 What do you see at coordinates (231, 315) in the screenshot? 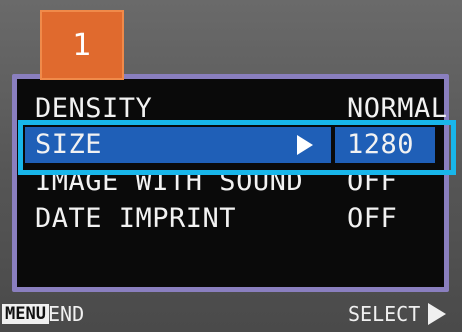
I see `footer-bar: MENU END SELECT` at bounding box center [231, 315].